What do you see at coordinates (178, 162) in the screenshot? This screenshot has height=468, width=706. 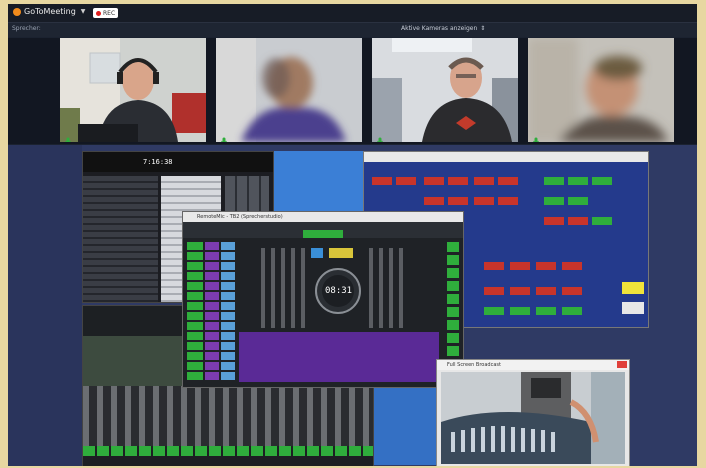 I see `console-header` at bounding box center [178, 162].